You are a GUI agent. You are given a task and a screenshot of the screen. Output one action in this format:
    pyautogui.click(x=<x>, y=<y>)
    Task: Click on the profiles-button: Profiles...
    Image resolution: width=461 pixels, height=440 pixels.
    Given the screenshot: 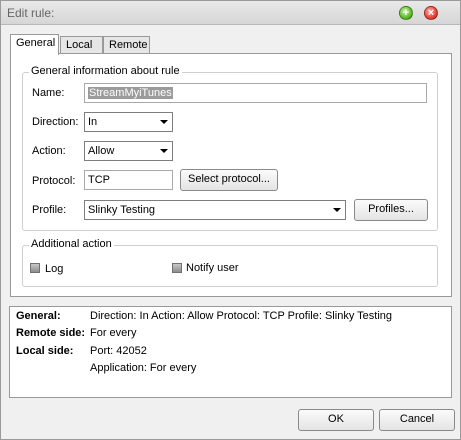 What is the action you would take?
    pyautogui.click(x=391, y=210)
    